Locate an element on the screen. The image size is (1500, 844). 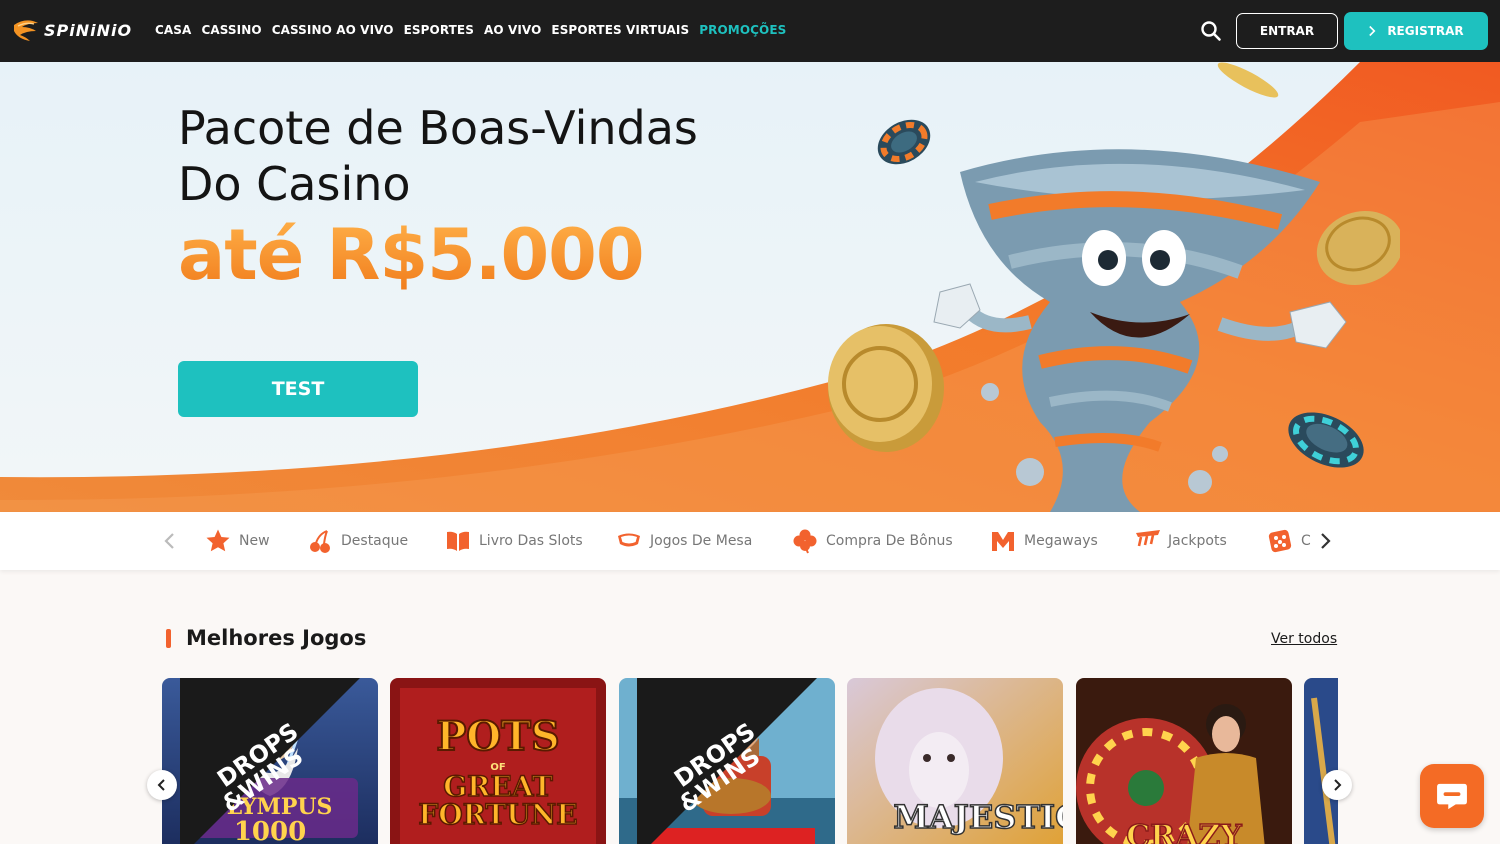
category-jogos-de-mesa: Jogos De Mesa is located at coordinates (684, 541).